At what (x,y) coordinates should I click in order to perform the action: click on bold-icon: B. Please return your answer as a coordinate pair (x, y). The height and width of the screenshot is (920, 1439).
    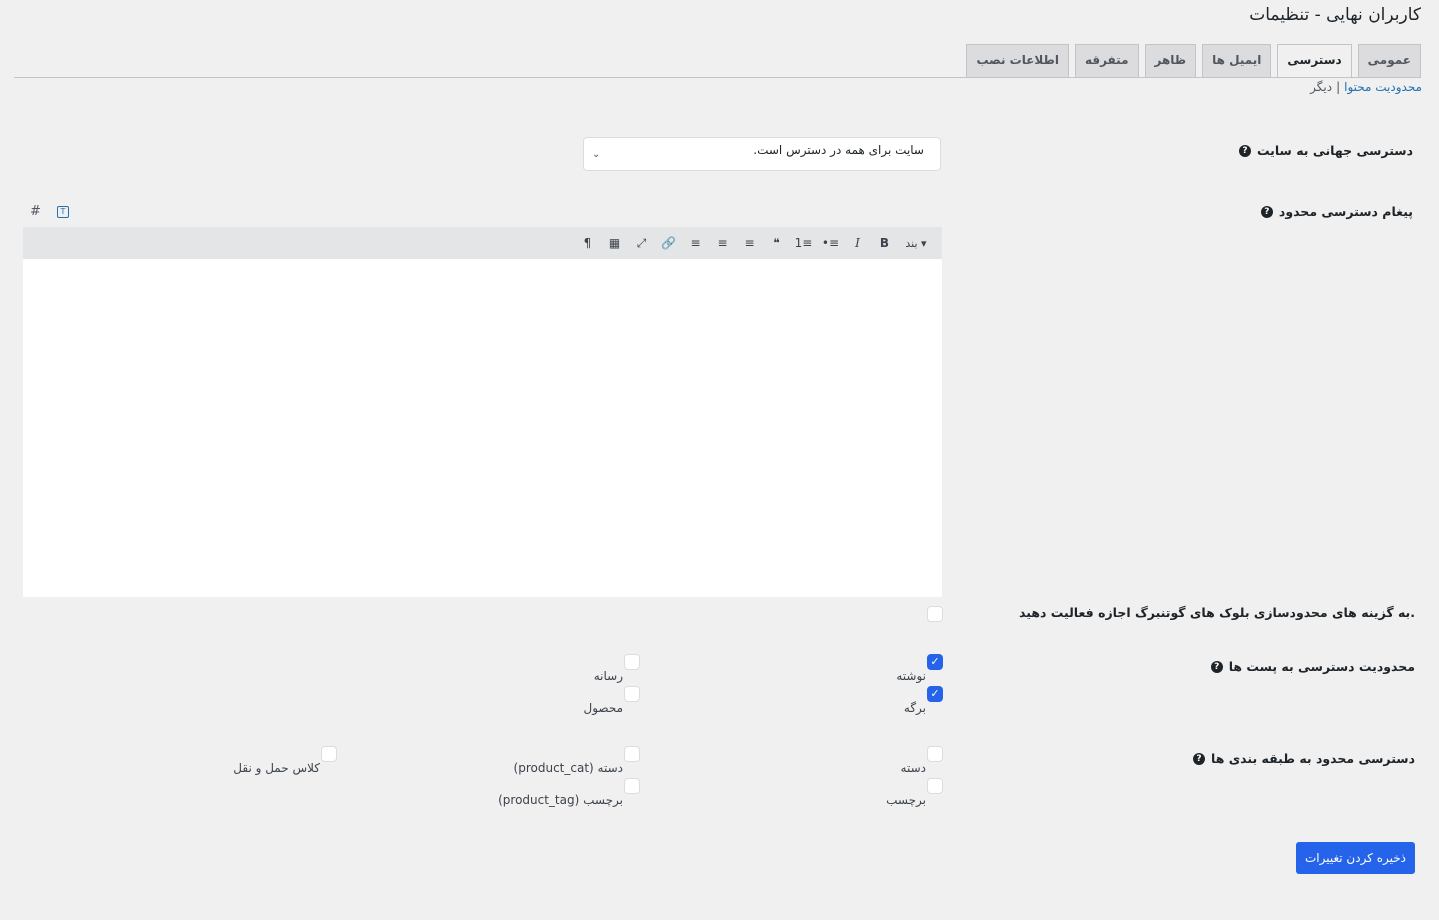
    Looking at the image, I should click on (884, 243).